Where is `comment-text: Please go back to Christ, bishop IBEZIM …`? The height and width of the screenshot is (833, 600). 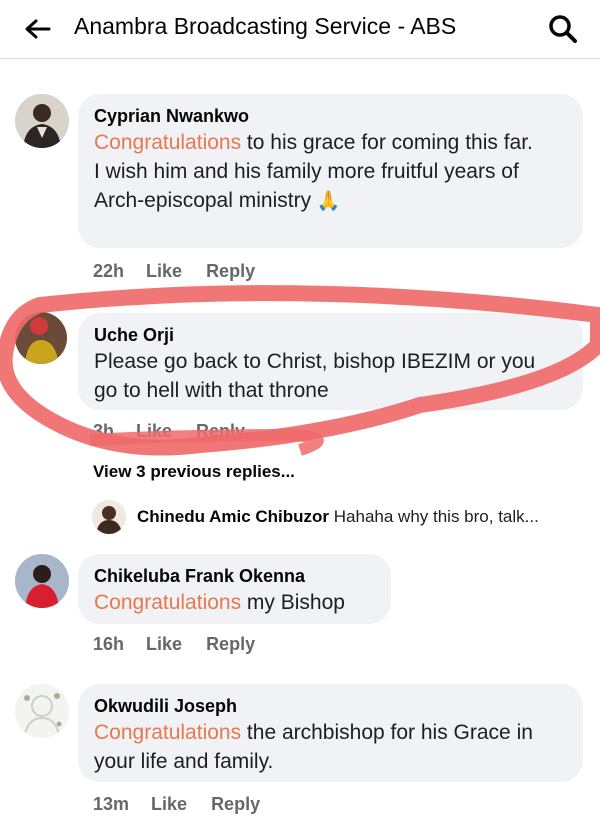
comment-text: Please go back to Christ, bishop IBEZIM … is located at coordinates (315, 376).